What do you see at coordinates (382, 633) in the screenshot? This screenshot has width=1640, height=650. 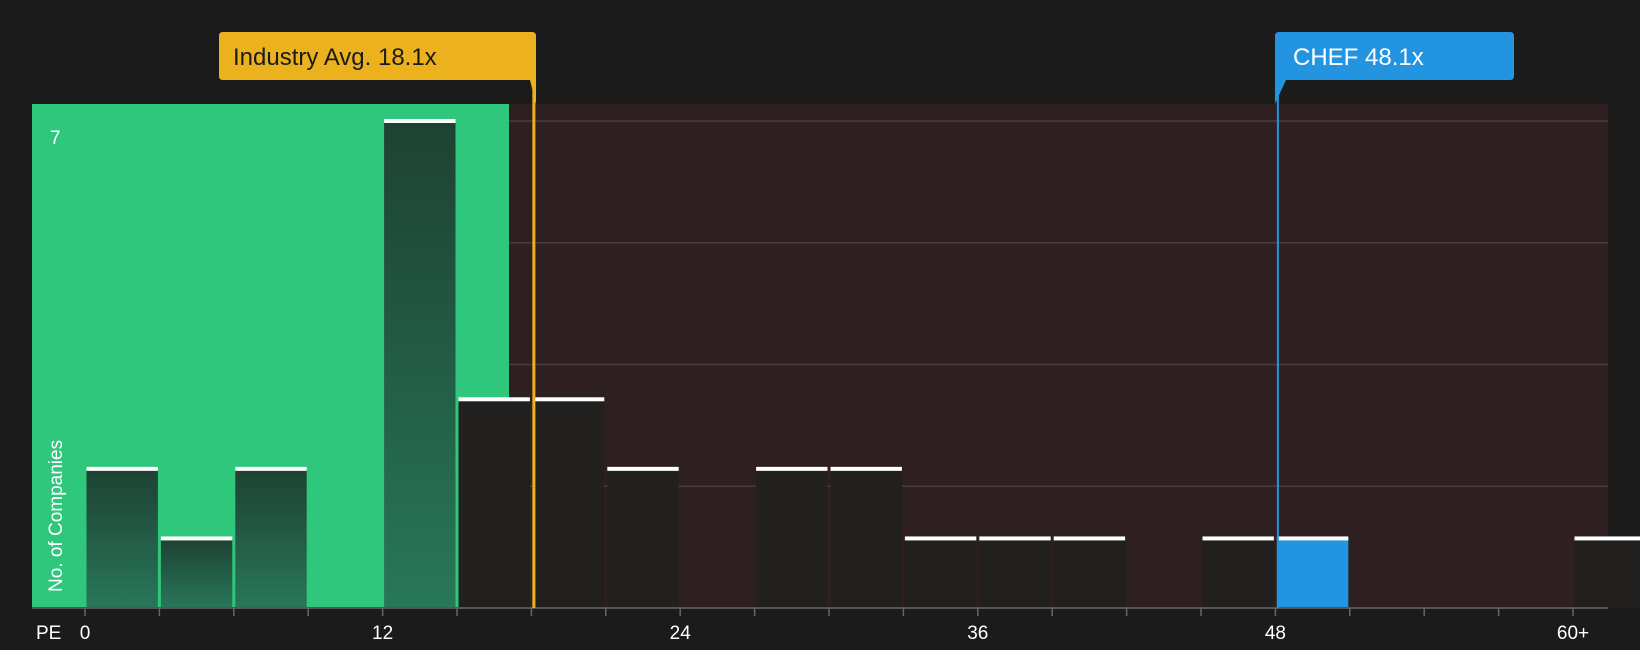 I see `x-tick-label: 12` at bounding box center [382, 633].